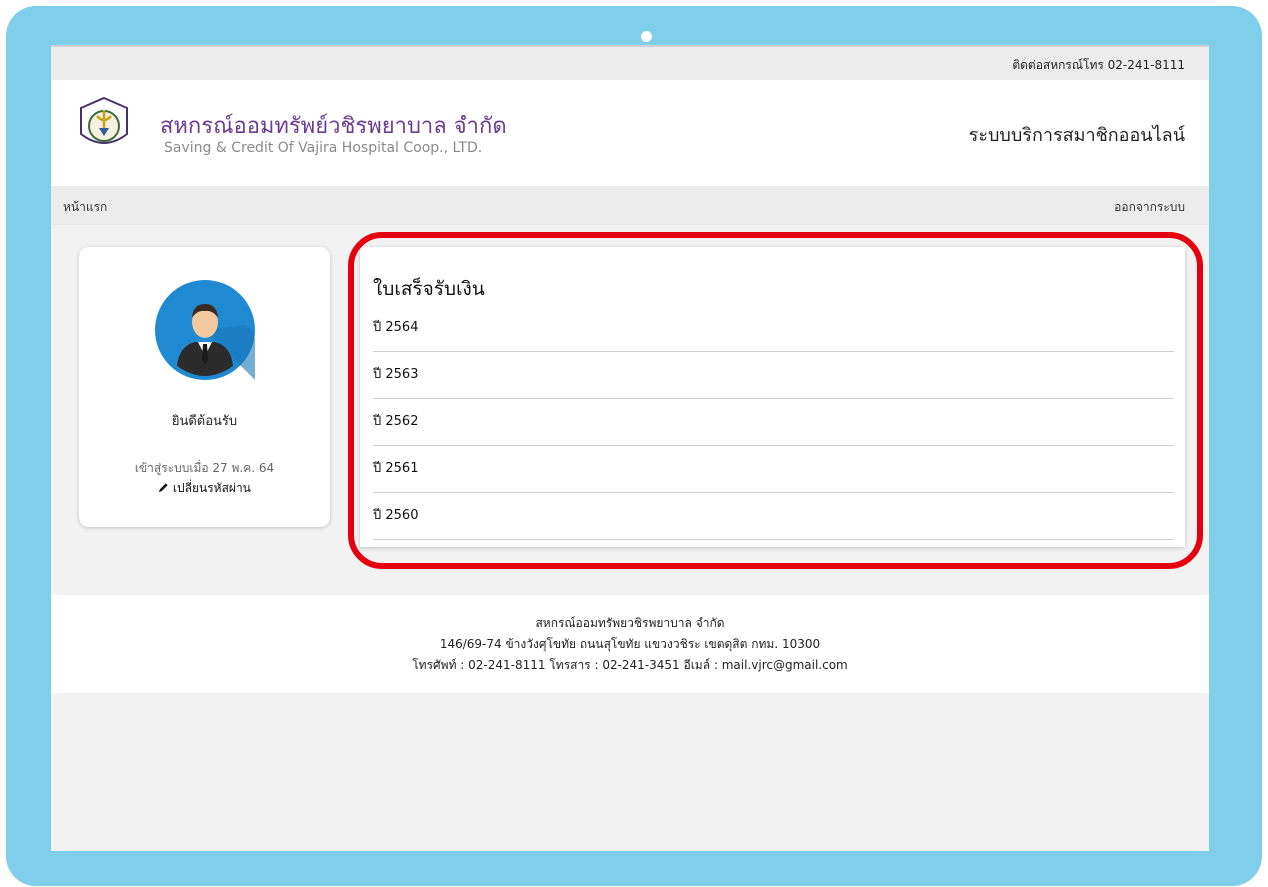  What do you see at coordinates (204, 421) in the screenshot?
I see `welcome-text: ยินดีต้อนรับ` at bounding box center [204, 421].